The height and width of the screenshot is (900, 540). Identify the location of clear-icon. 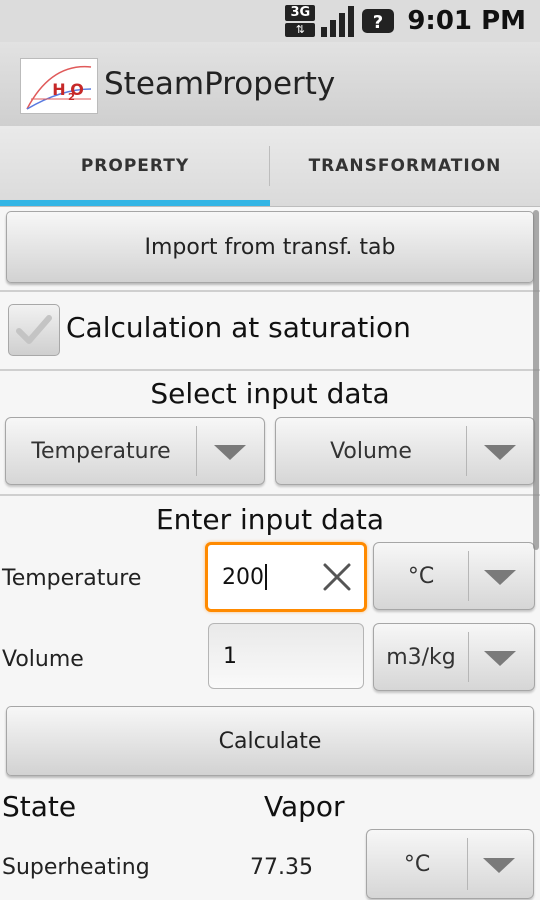
(337, 577).